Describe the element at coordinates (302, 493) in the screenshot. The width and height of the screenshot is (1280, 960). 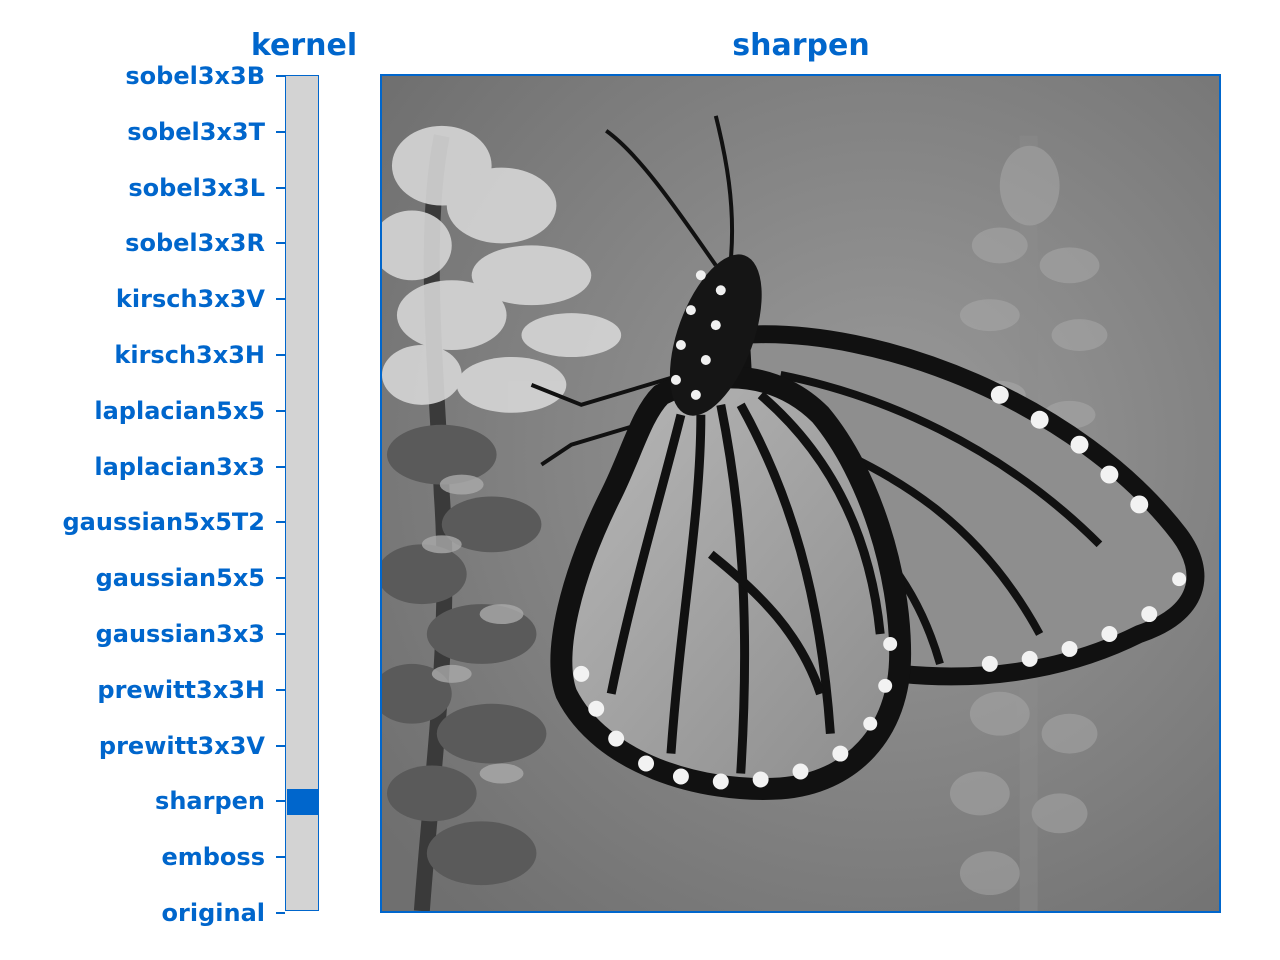
I see `kernel-selector-slider` at that location.